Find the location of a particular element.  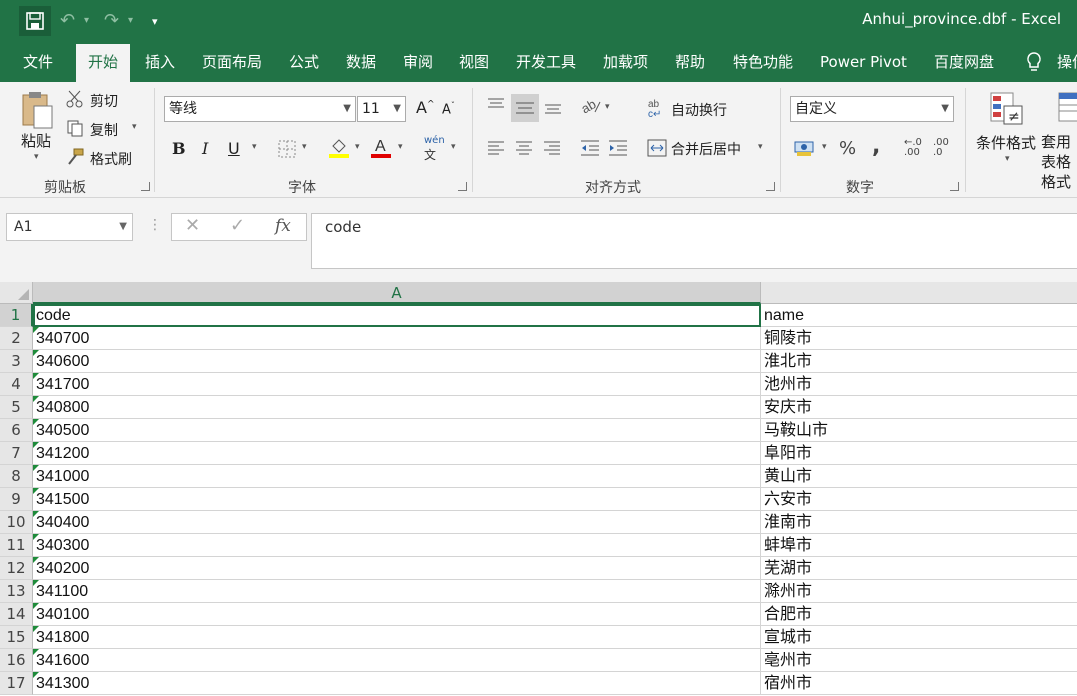

underline-dropdown-icon: ▾ is located at coordinates (254, 147).